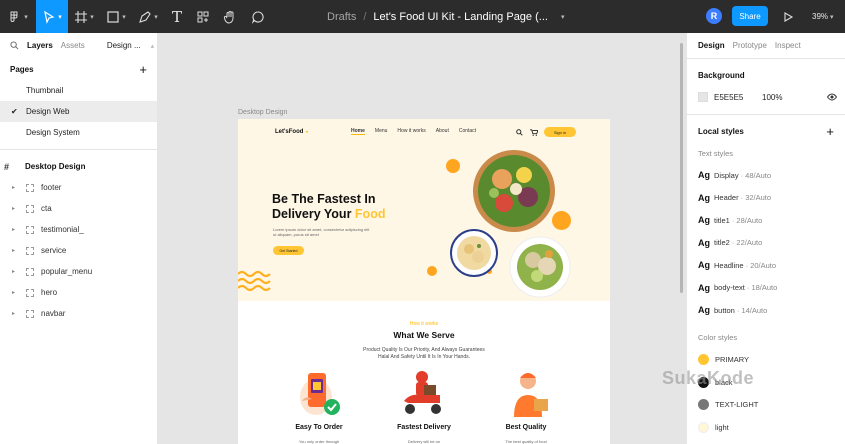  Describe the element at coordinates (750, 16) in the screenshot. I see `share-button: Share` at that location.